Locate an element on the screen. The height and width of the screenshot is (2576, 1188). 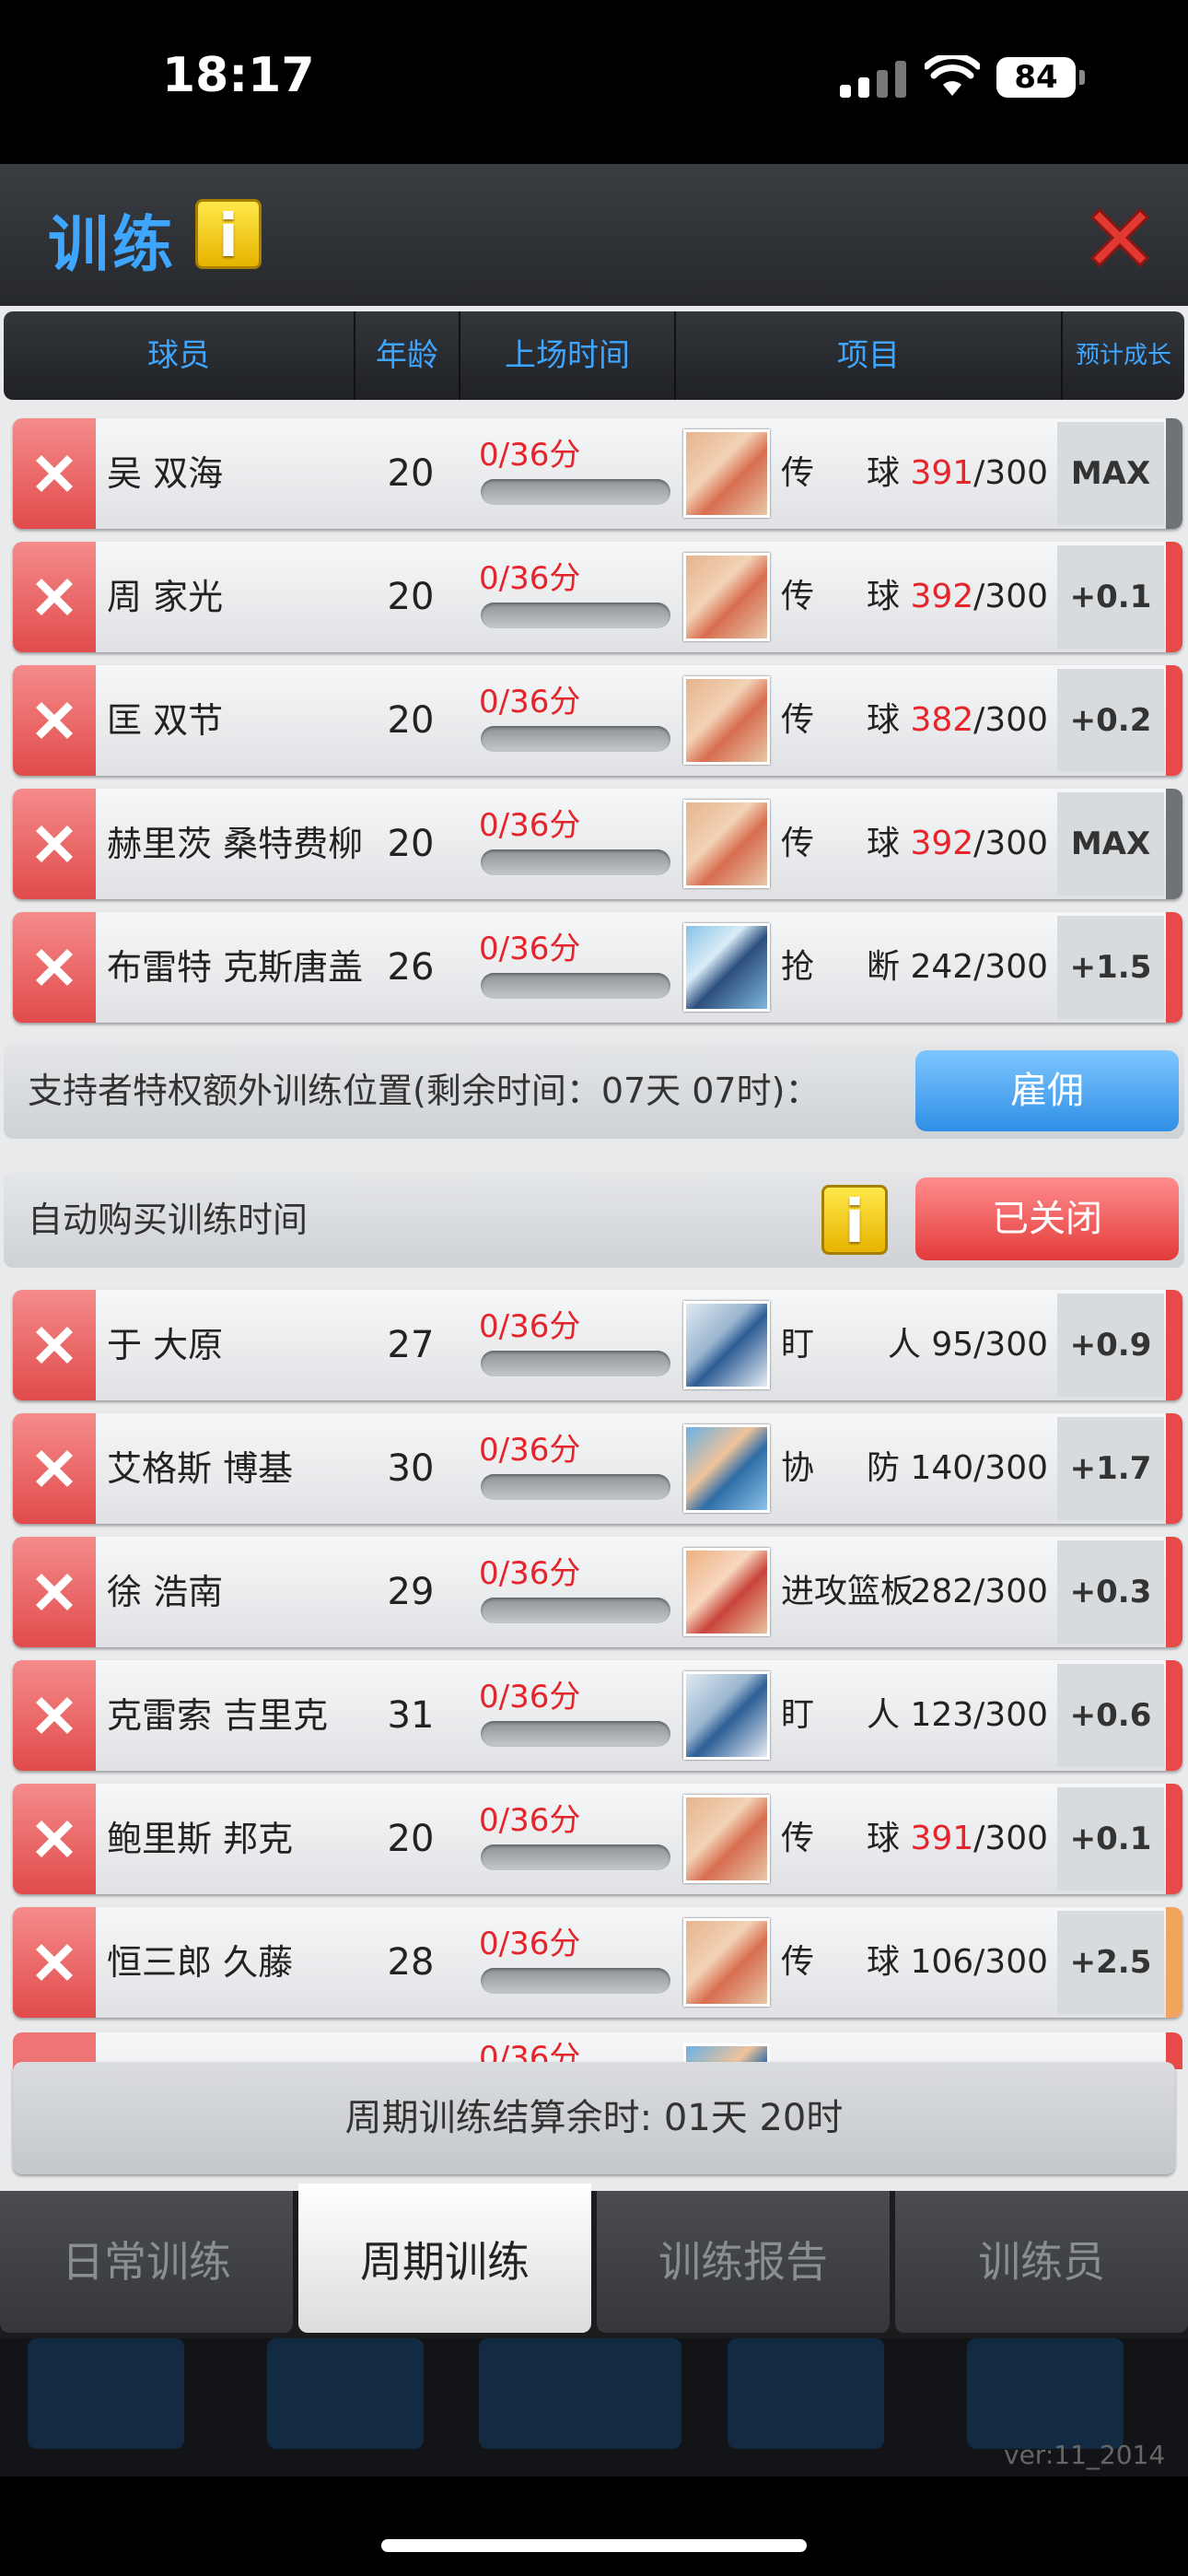
table-row: 周 家光 20 0/36分 传 球 392/300 +0.1 is located at coordinates (597, 597).